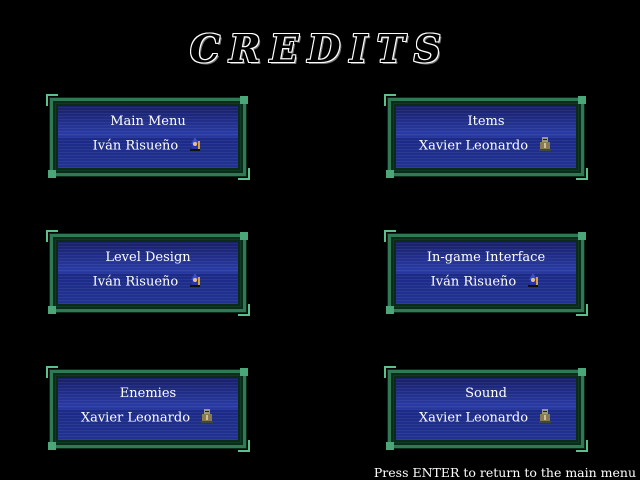 The width and height of the screenshot is (640, 480). Describe the element at coordinates (148, 273) in the screenshot. I see `credit-panel-level-design: Level Design Iván Risueño` at that location.